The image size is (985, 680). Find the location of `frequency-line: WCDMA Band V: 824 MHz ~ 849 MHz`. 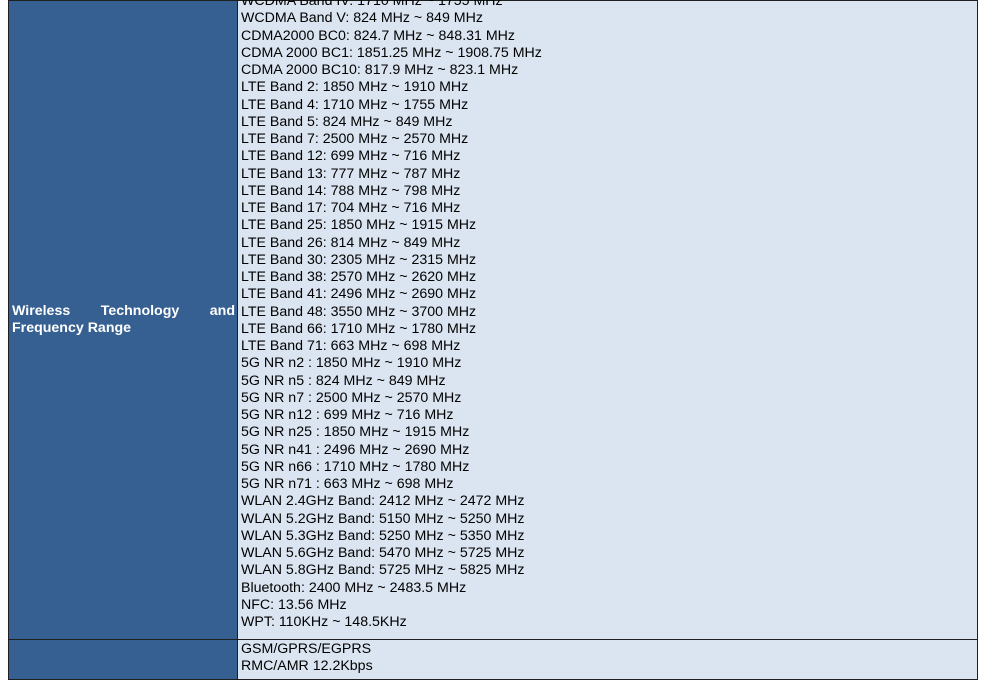

frequency-line: WCDMA Band V: 824 MHz ~ 849 MHz is located at coordinates (362, 18).